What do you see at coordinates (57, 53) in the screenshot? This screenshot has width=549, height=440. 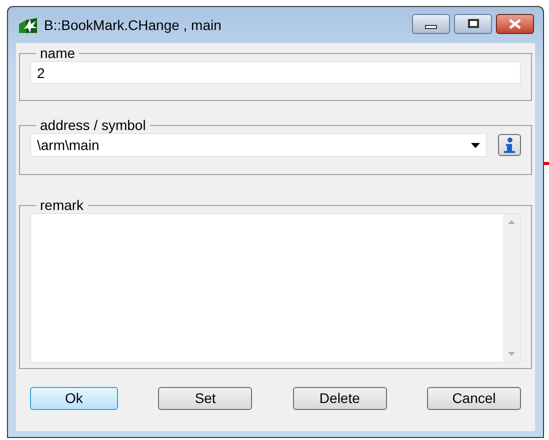 I see `group-label: name` at bounding box center [57, 53].